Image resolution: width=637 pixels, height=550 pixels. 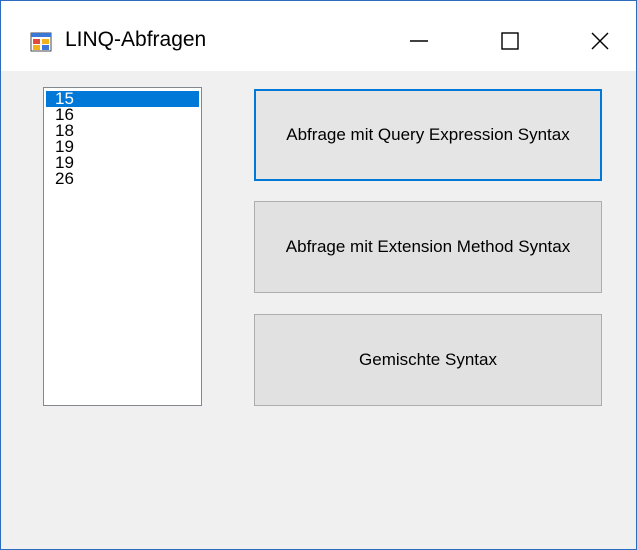 What do you see at coordinates (428, 135) in the screenshot?
I see `query-expression-button: Abfrage mit Query Expression Syntax` at bounding box center [428, 135].